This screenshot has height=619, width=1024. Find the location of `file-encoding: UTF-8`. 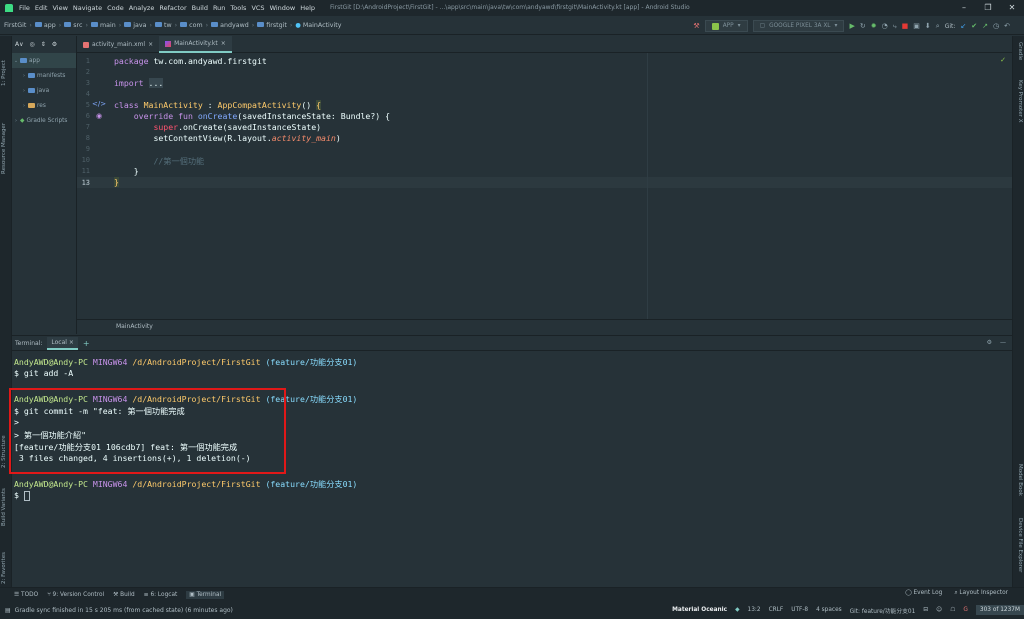

file-encoding: UTF-8 is located at coordinates (799, 610).